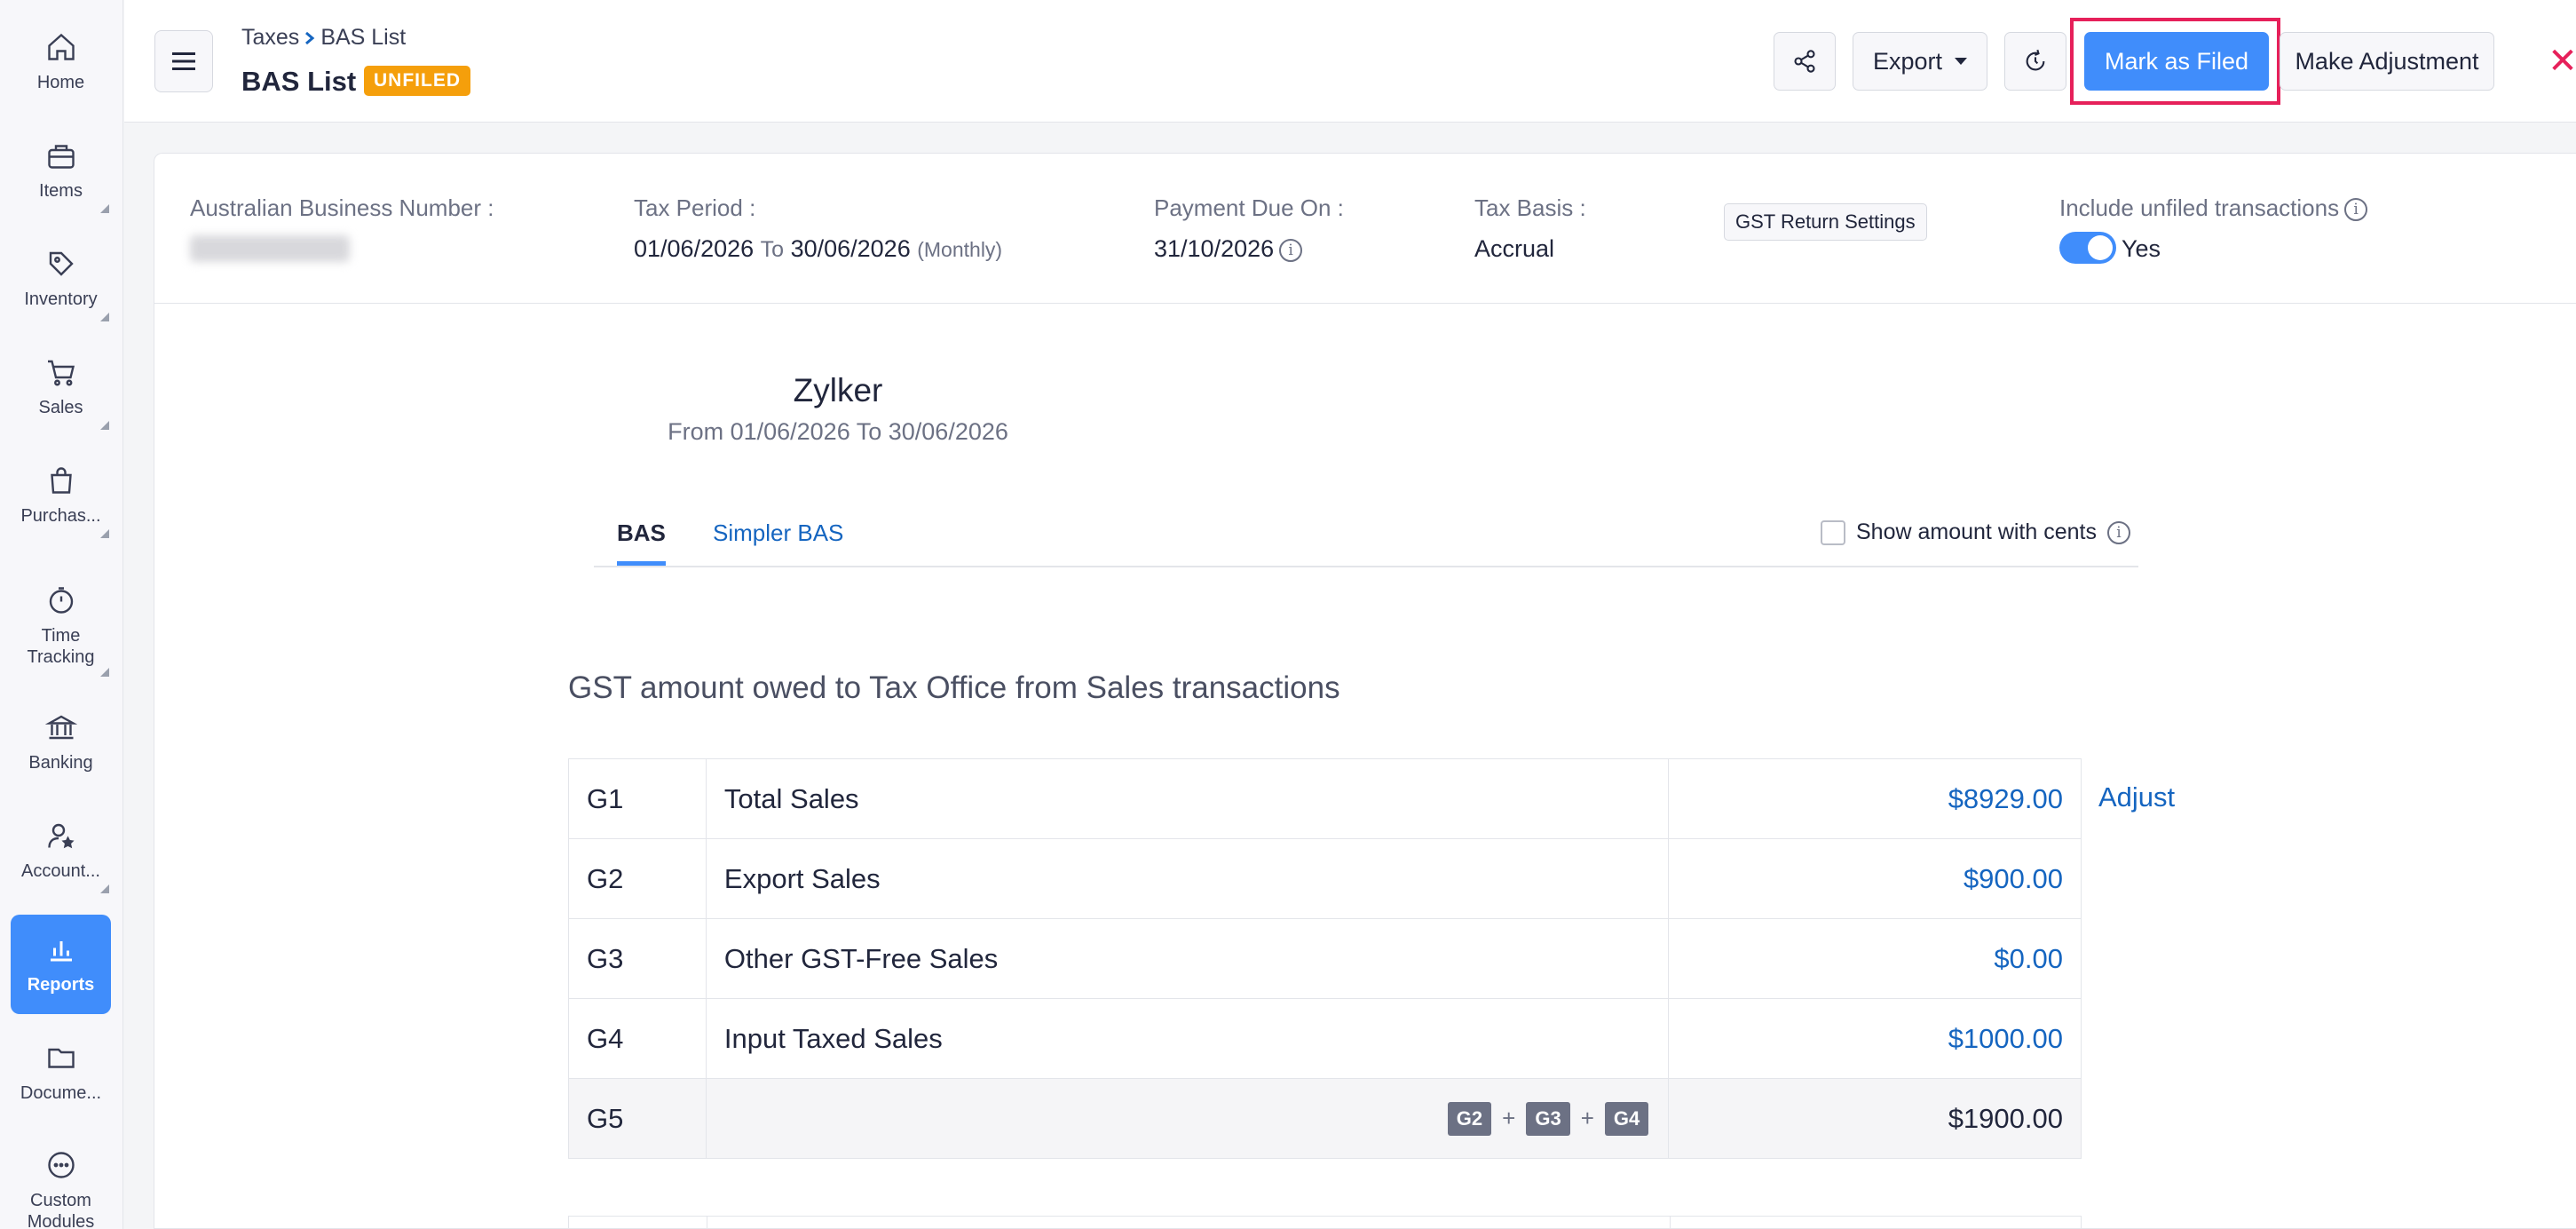 This screenshot has width=2576, height=1229. I want to click on row-description: Total Sales, so click(1187, 798).